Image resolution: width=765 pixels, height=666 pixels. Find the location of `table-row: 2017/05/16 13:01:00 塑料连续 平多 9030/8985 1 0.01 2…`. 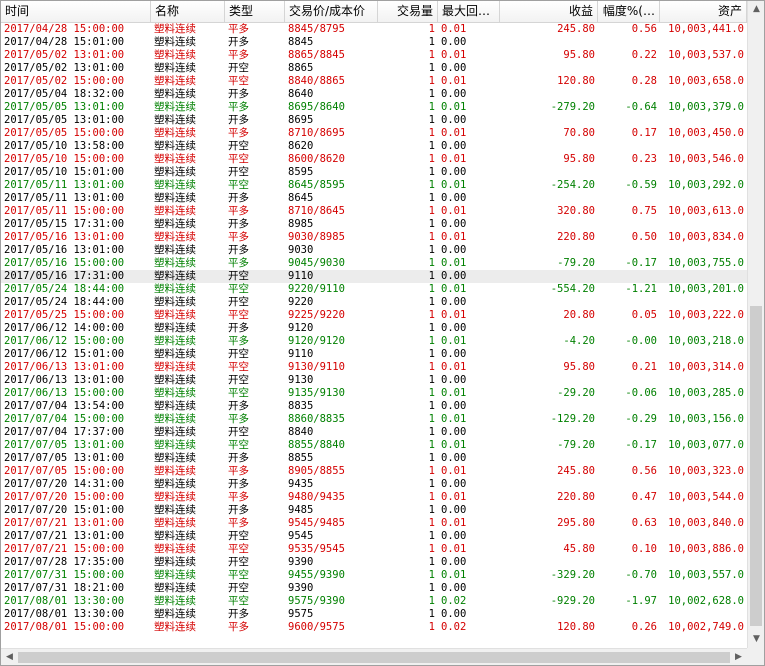

table-row: 2017/05/16 13:01:00 塑料连续 平多 9030/8985 1 0.01 2… is located at coordinates (374, 237).